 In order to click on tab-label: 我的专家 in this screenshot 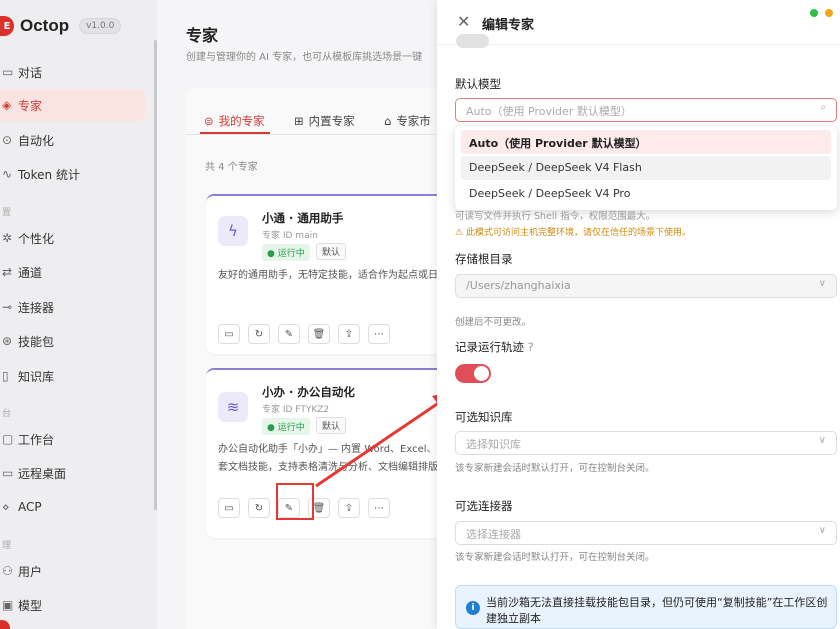, I will do `click(241, 121)`.